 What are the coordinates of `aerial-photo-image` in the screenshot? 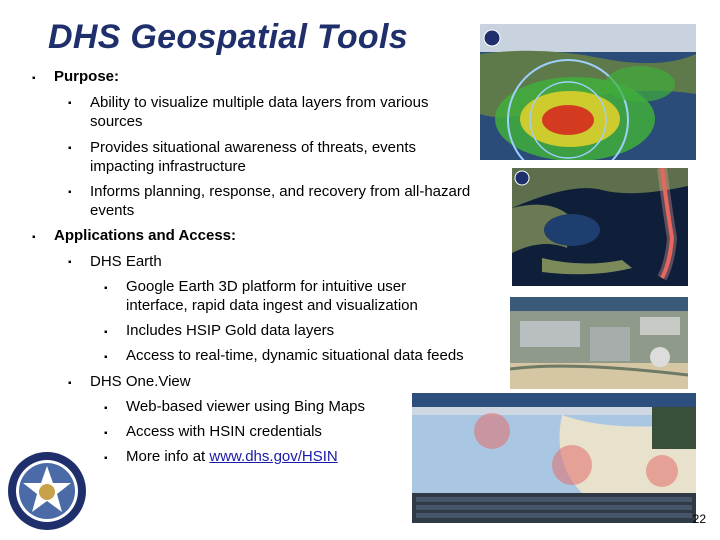 It's located at (599, 343).